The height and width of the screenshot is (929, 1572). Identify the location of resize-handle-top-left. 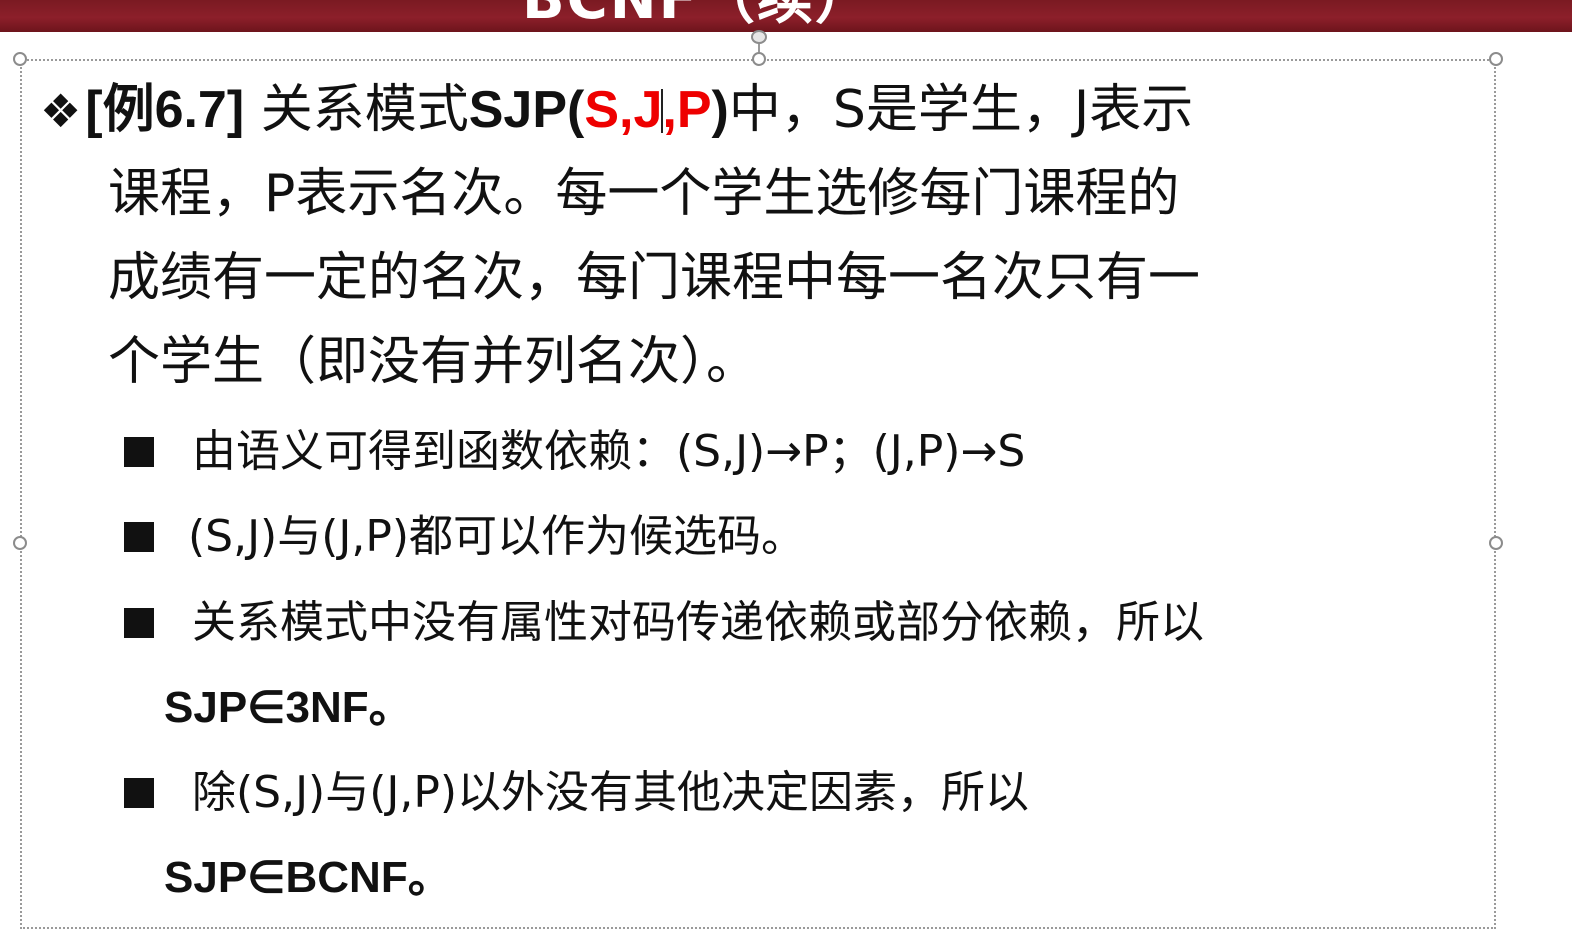
(20, 59).